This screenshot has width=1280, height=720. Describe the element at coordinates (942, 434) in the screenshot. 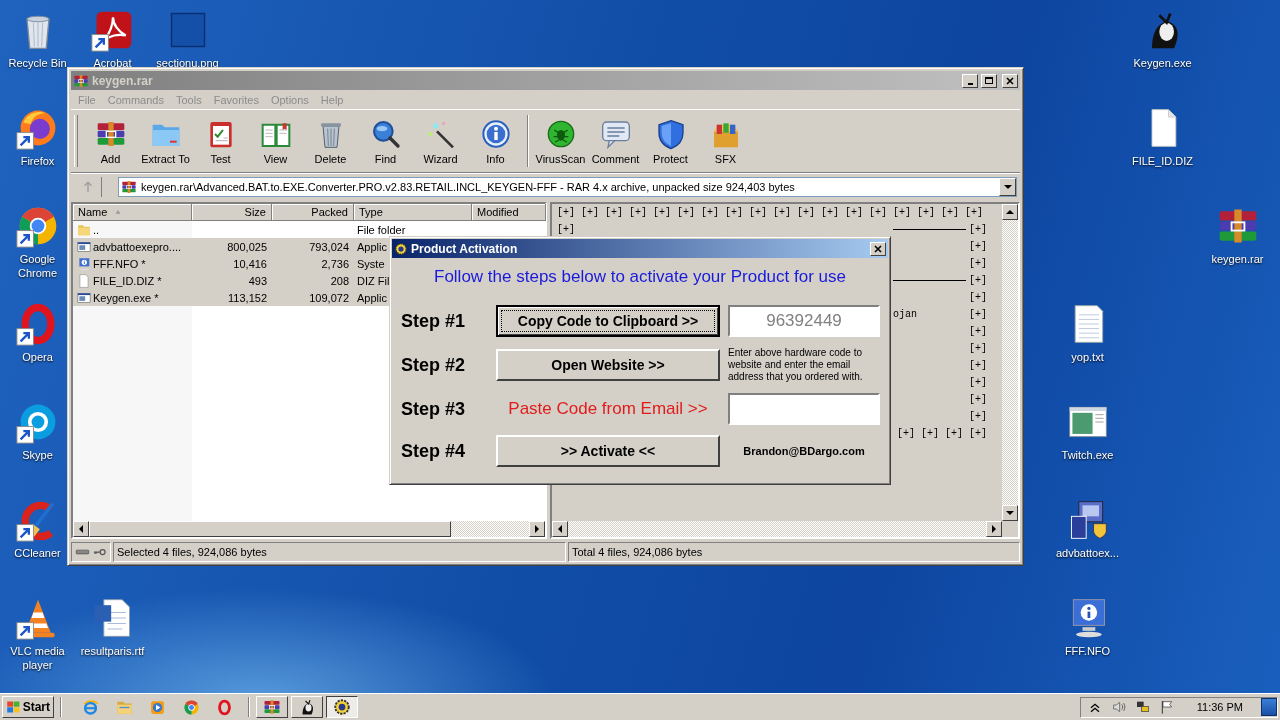

I see `text-line: [+] [+] [+] [+]` at that location.